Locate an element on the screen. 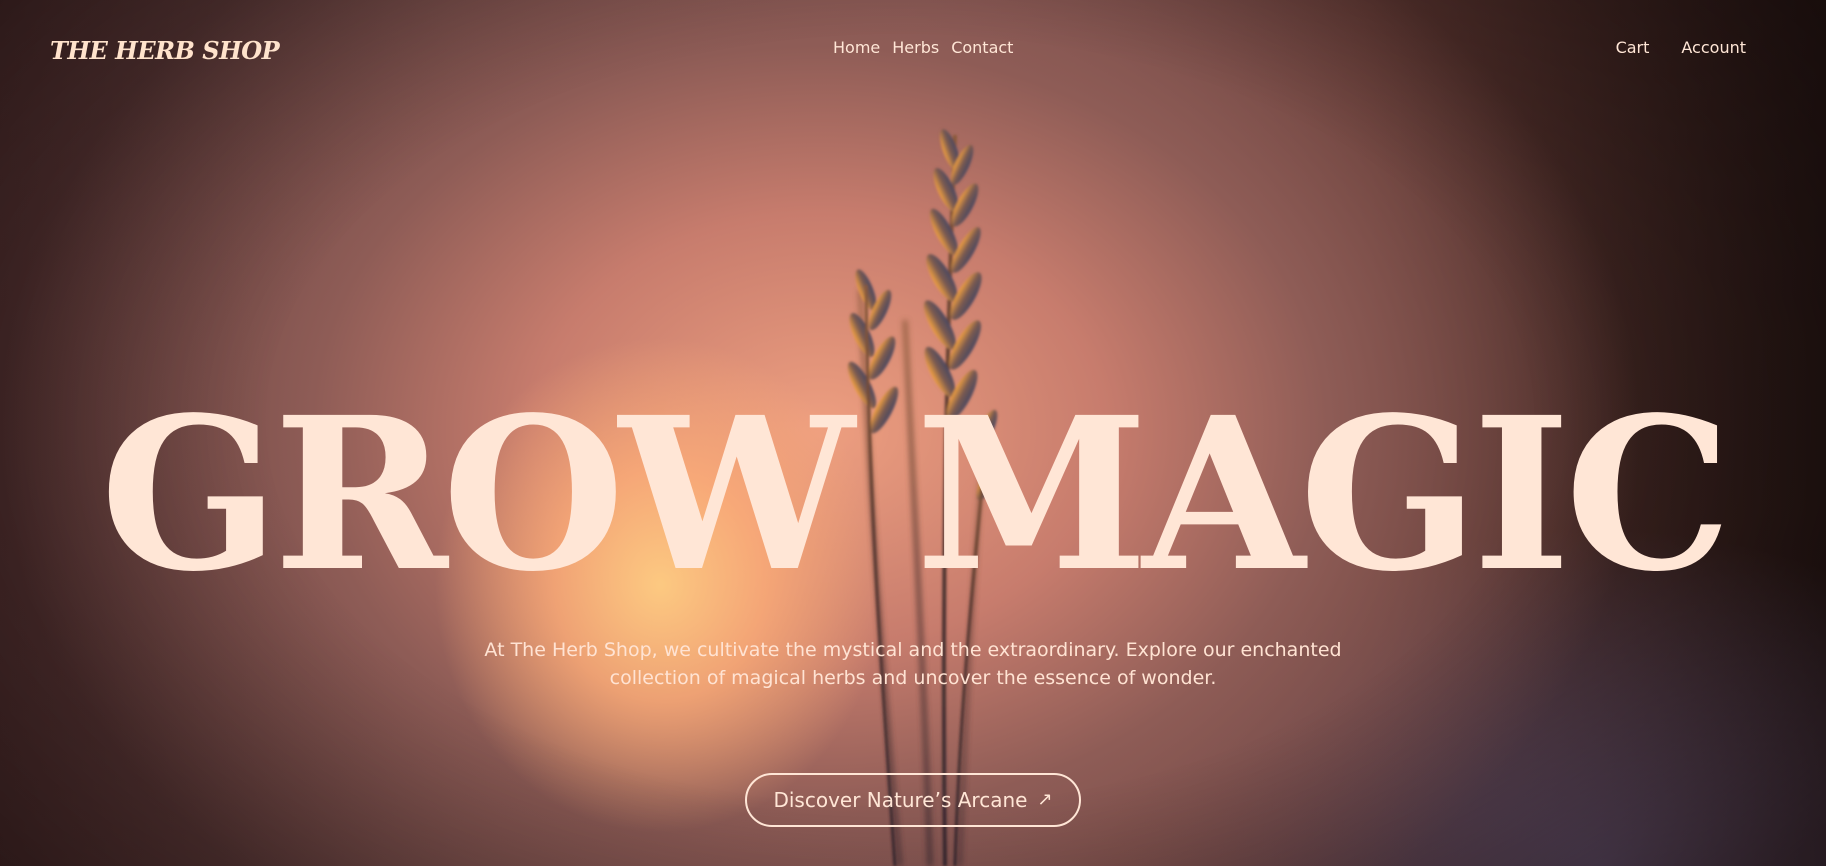 This screenshot has width=1826, height=866. site-logo: THE HERB SHOP is located at coordinates (165, 50).